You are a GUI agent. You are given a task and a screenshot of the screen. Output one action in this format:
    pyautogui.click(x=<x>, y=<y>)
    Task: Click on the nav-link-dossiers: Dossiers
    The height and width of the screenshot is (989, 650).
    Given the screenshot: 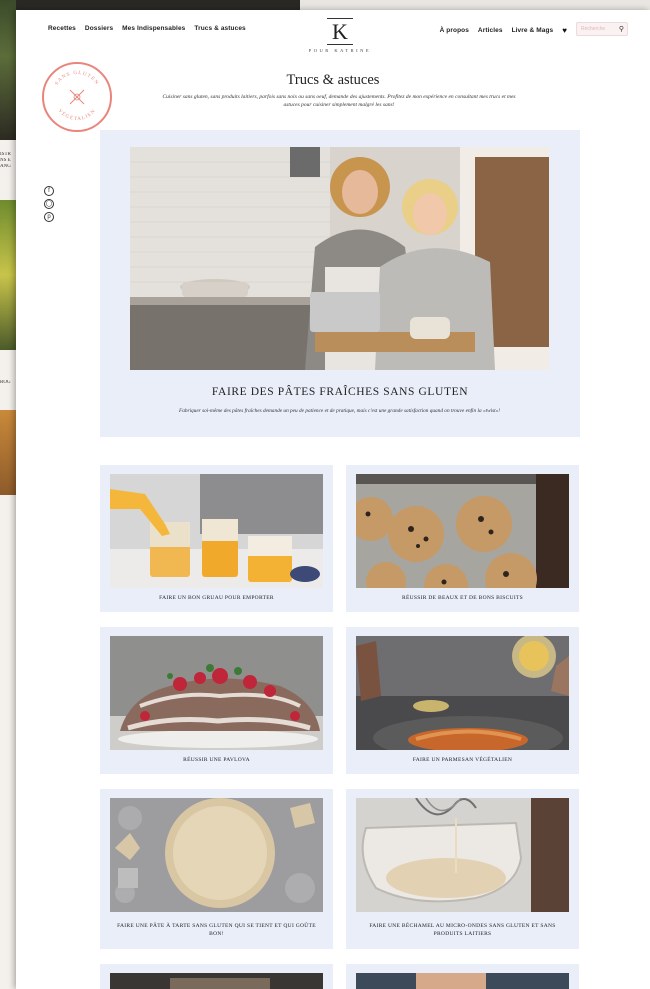 What is the action you would take?
    pyautogui.click(x=99, y=28)
    